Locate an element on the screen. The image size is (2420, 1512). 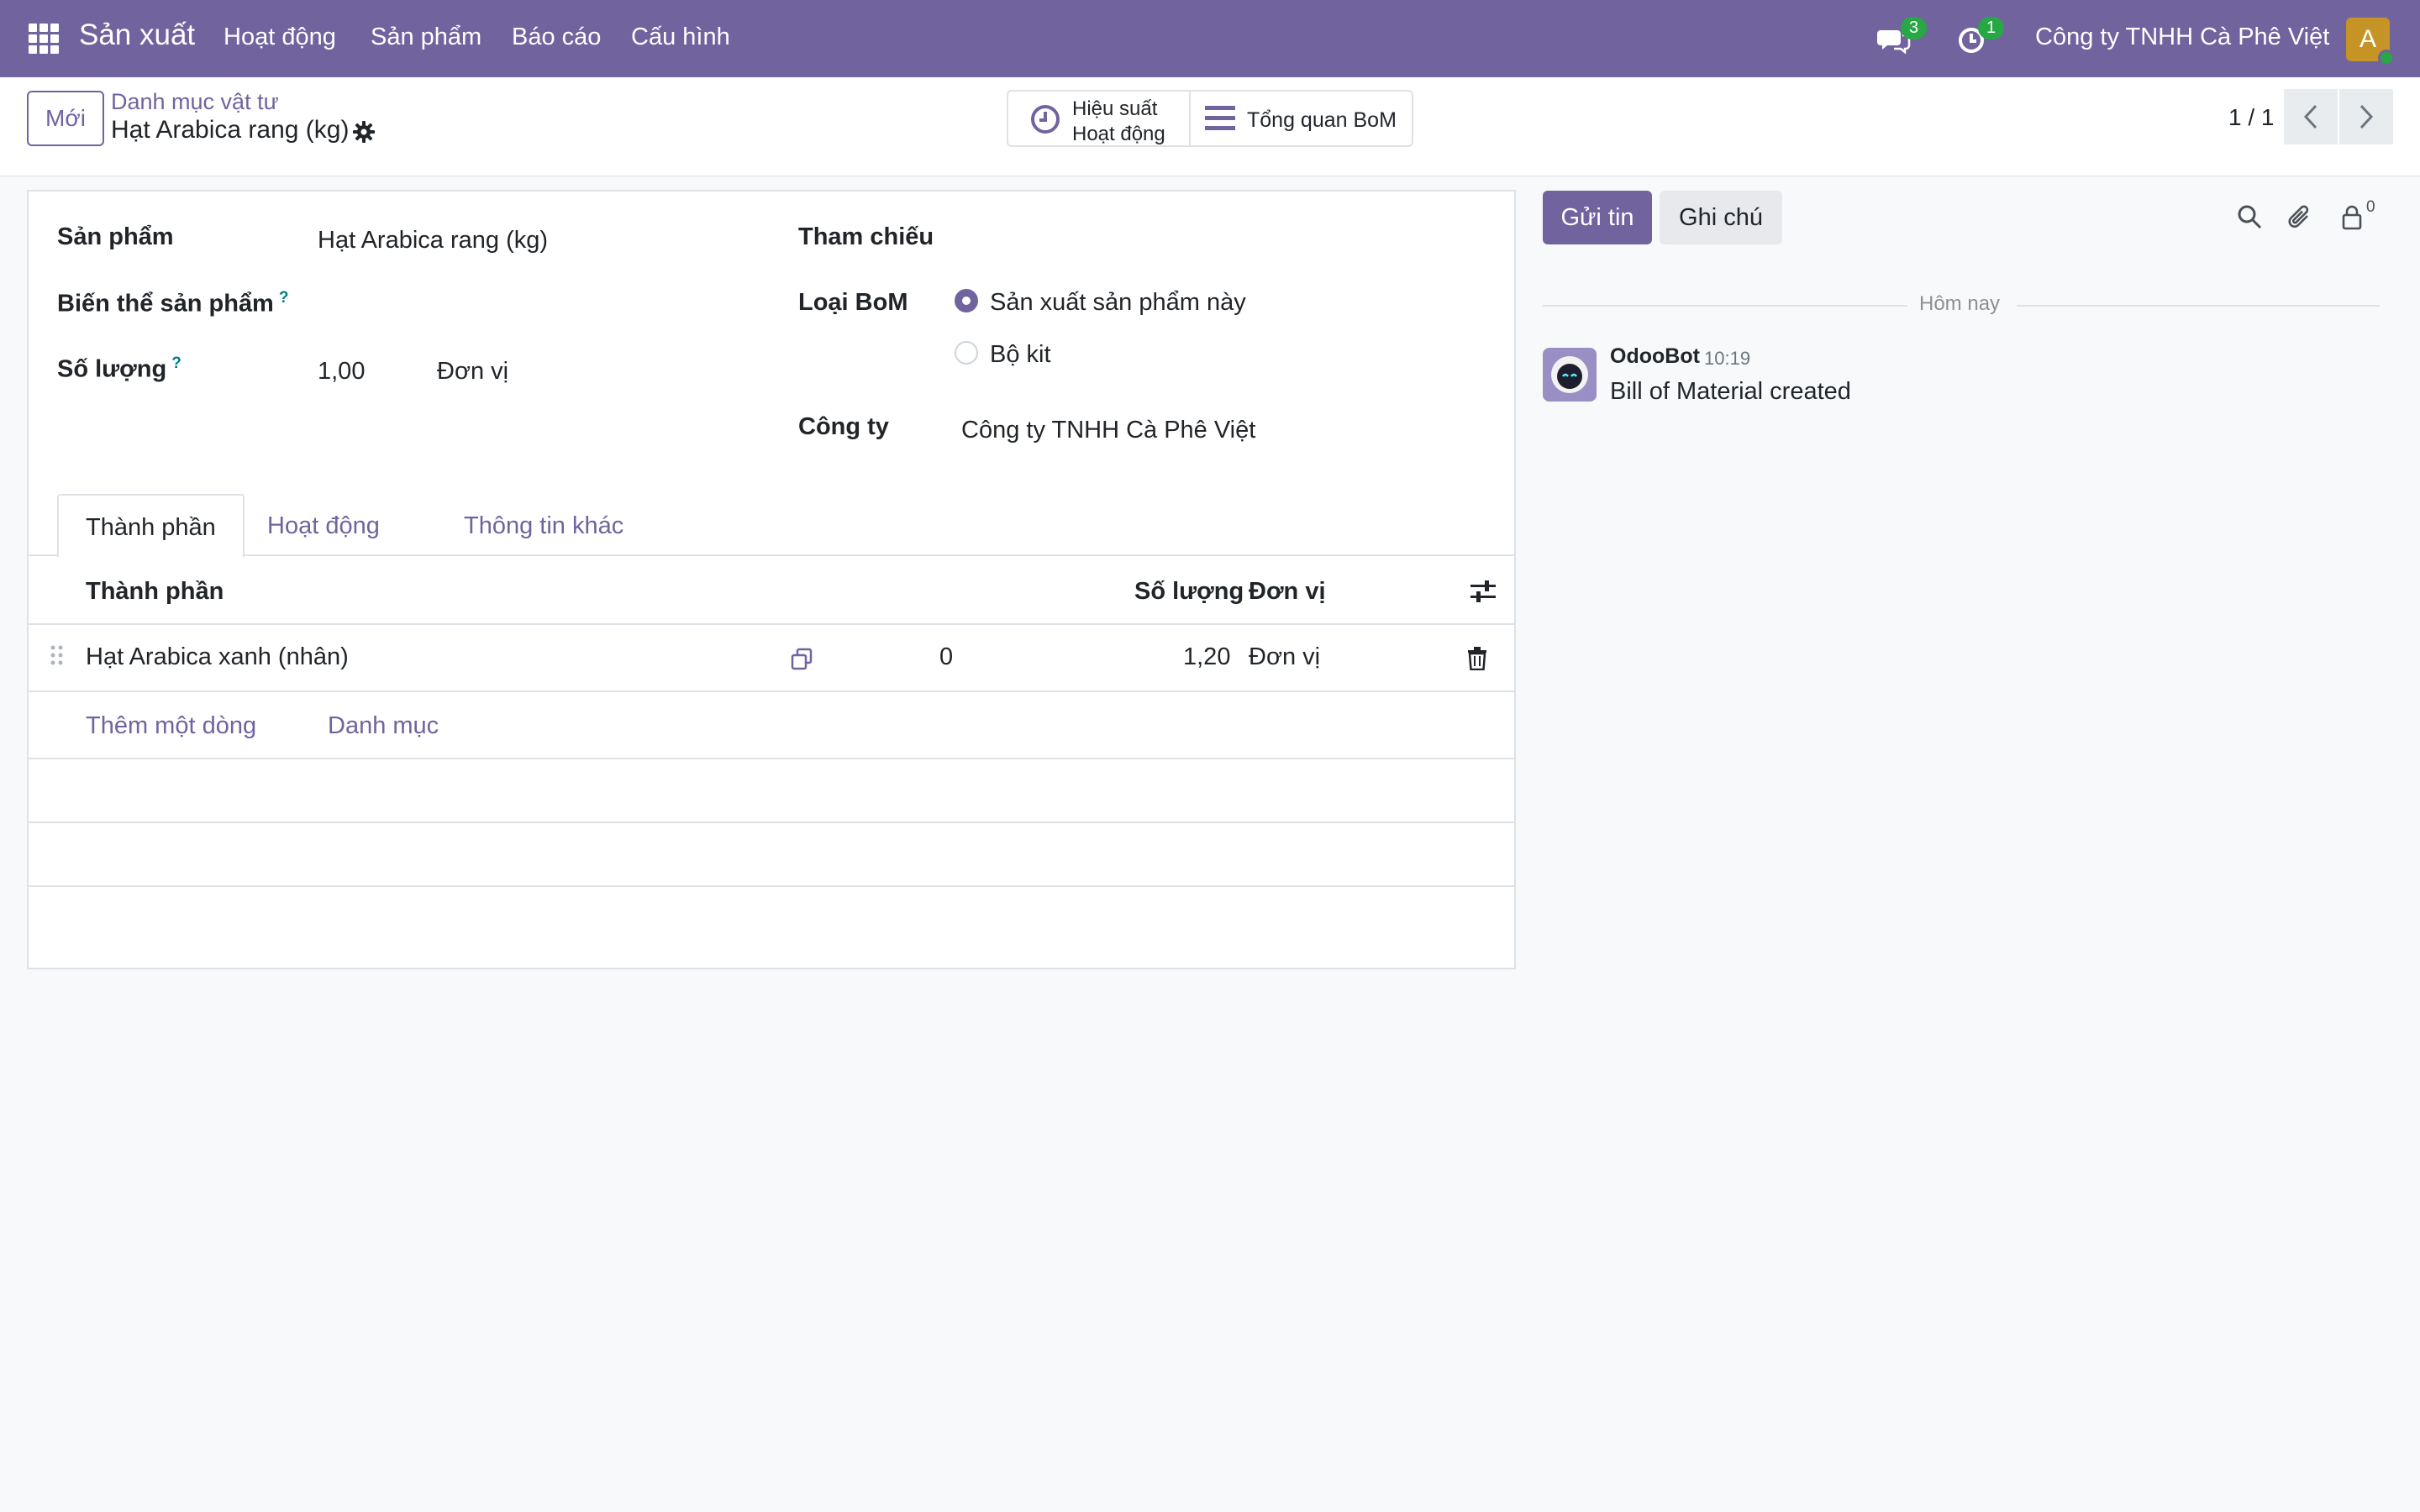
bom-type-manufacture-radio is located at coordinates (966, 300).